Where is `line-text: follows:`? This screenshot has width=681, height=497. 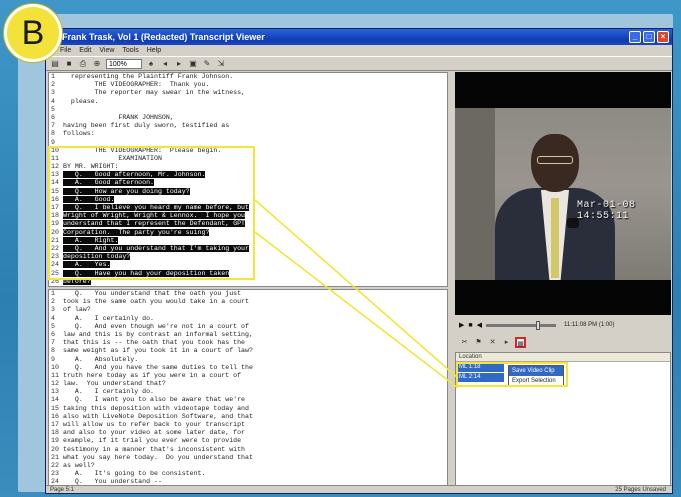 line-text: follows: is located at coordinates (79, 134).